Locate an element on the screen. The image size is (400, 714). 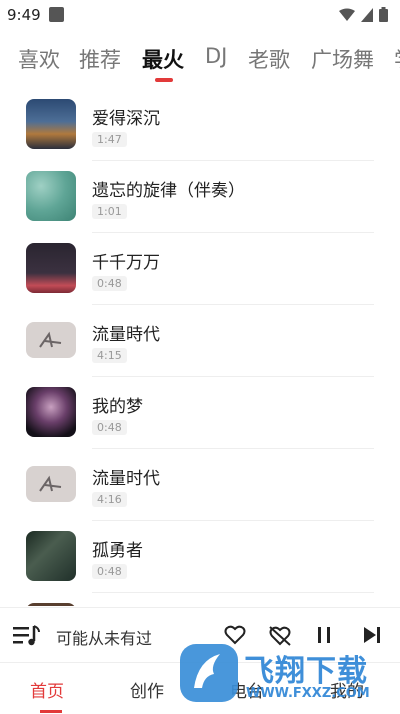
status-time: 9:49 is located at coordinates (24, 15).